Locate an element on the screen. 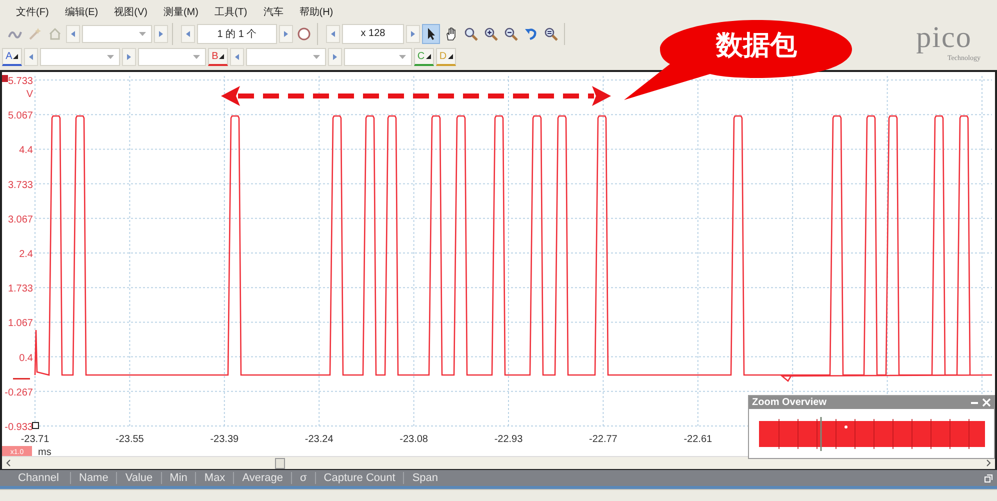 The image size is (997, 501). y-axis-label: 3.067 is located at coordinates (20, 220).